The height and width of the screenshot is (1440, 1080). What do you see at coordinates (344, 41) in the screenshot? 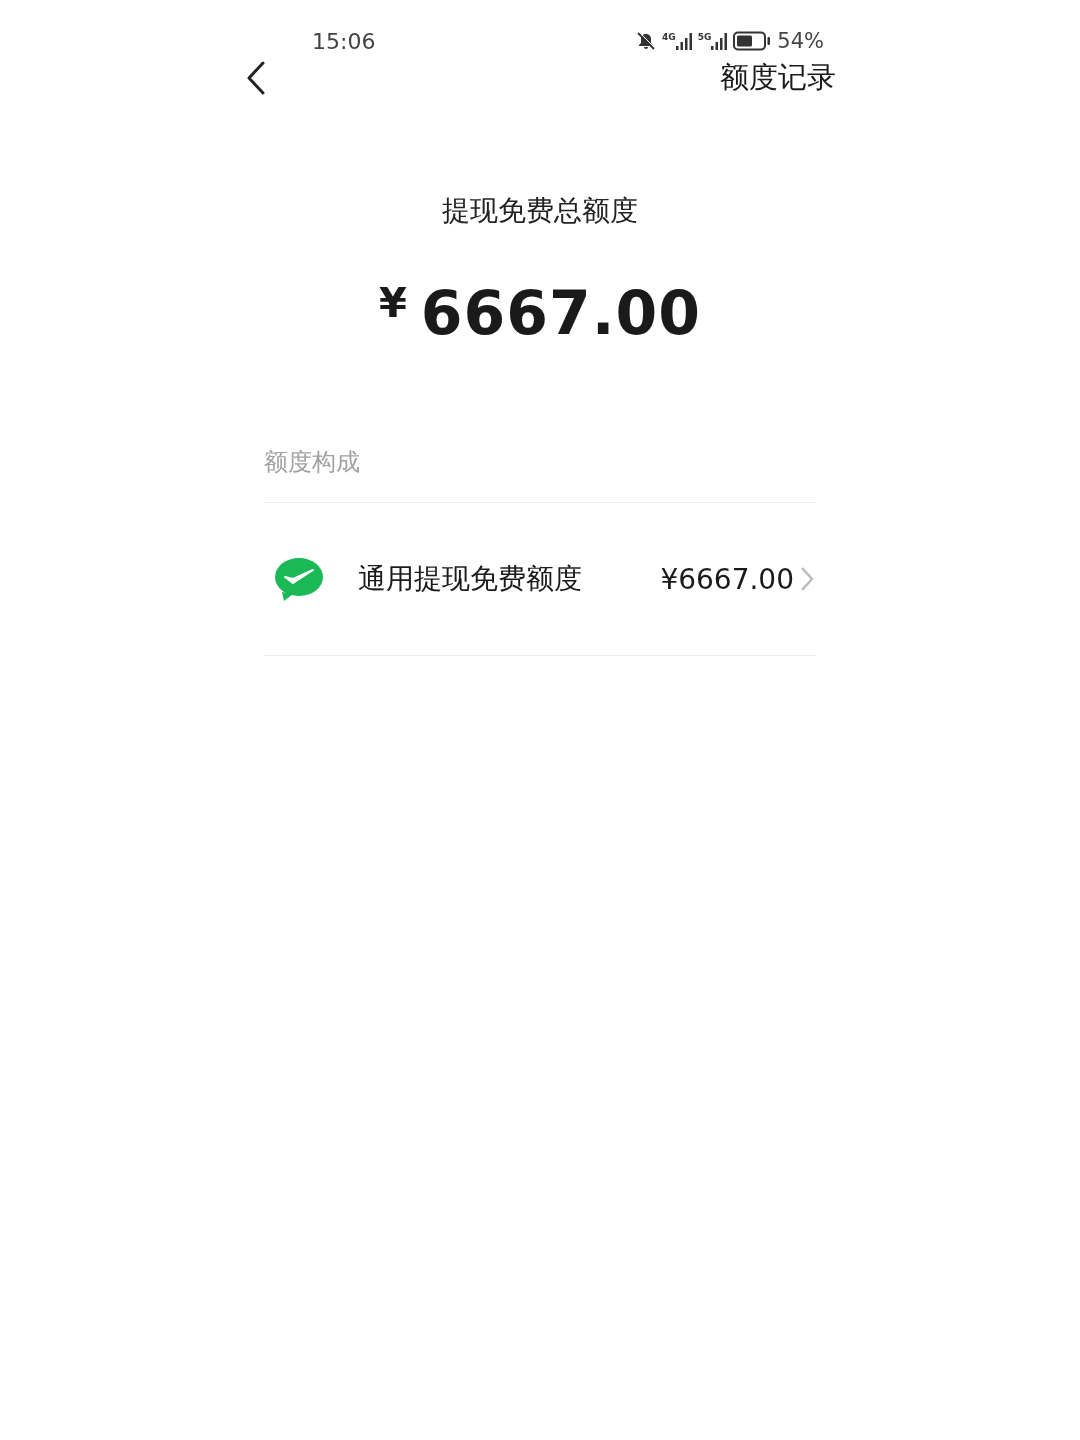
I see `status-time: 15:06` at bounding box center [344, 41].